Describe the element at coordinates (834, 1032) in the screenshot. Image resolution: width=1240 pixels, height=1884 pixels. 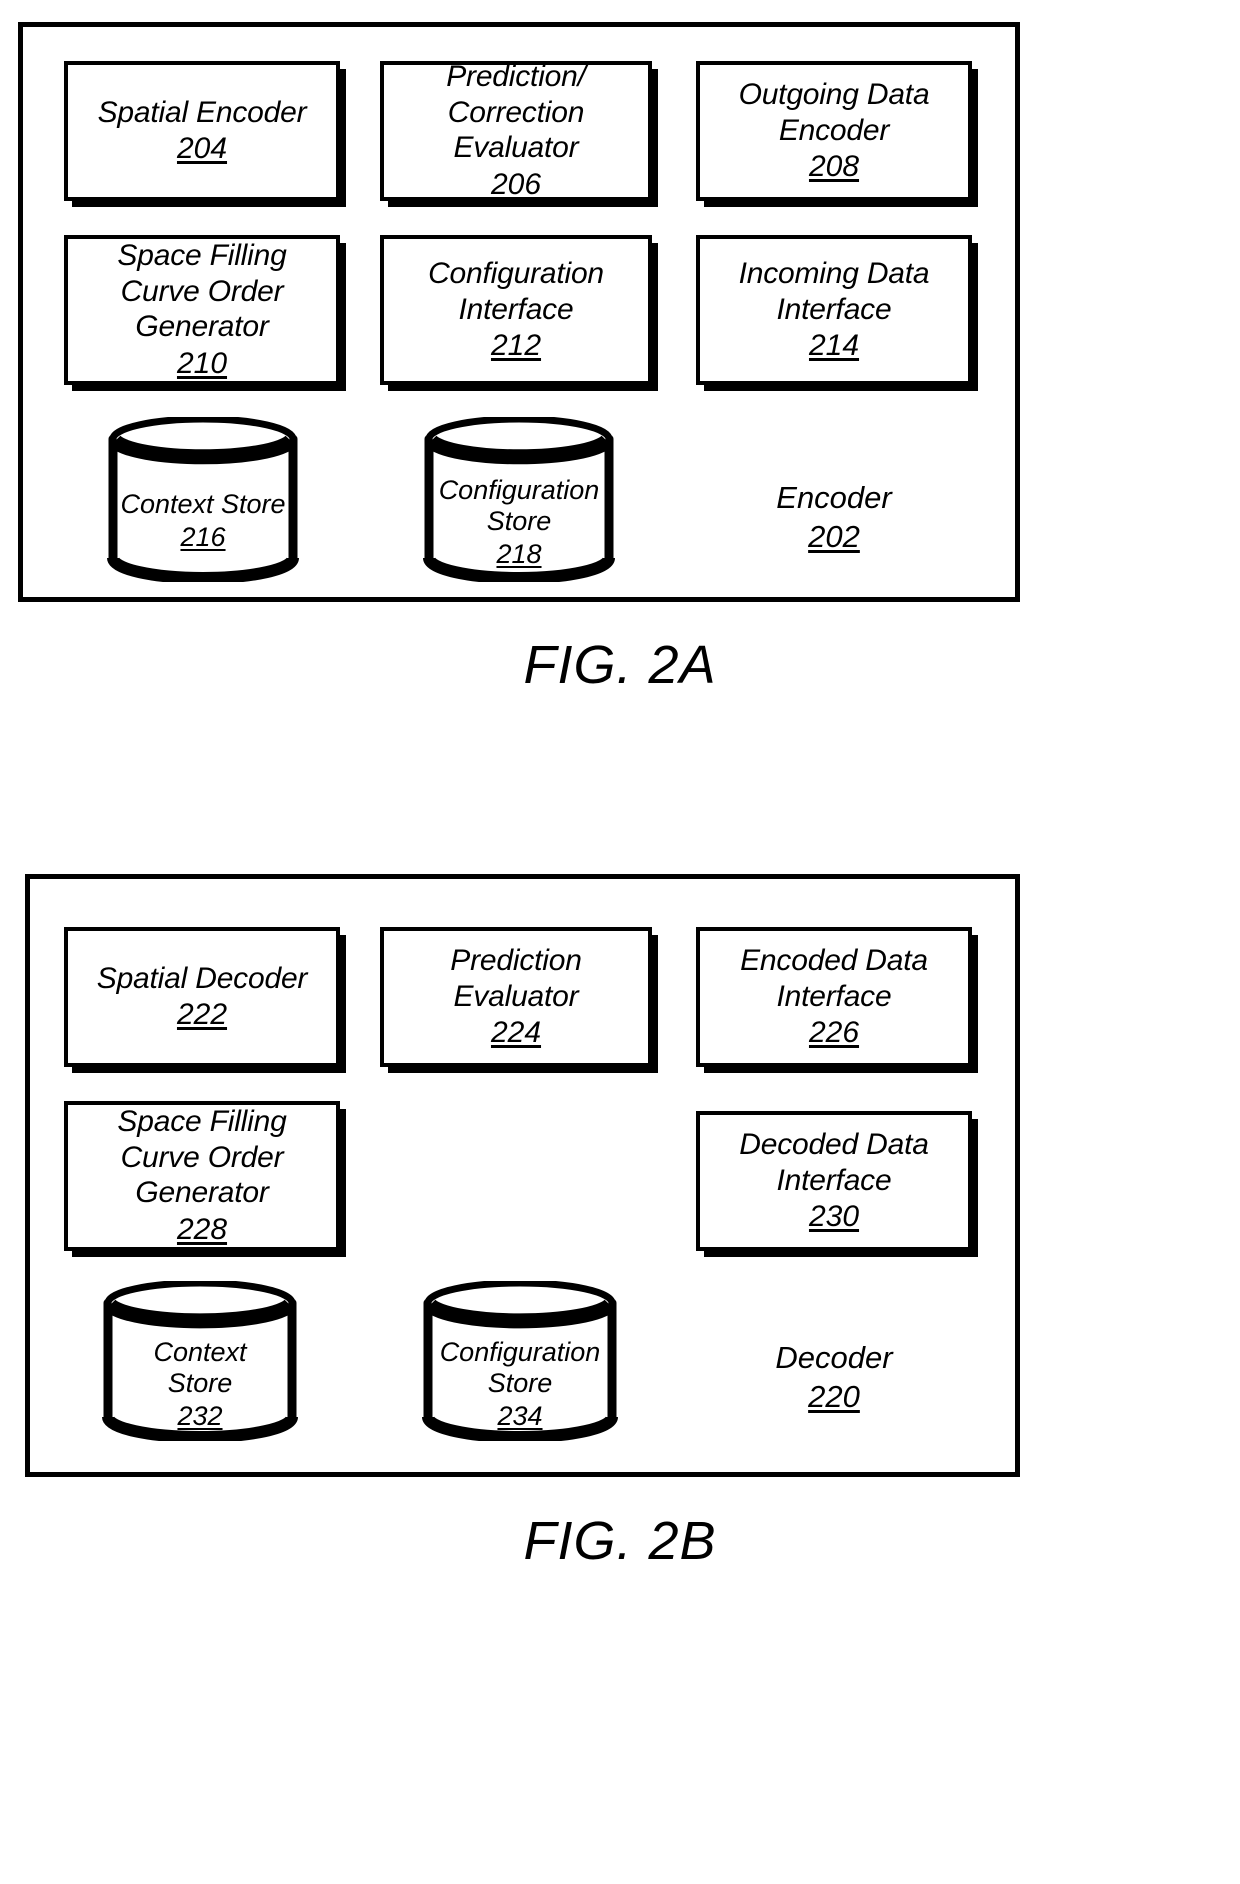
I see `component-reference-numeral: 226` at that location.